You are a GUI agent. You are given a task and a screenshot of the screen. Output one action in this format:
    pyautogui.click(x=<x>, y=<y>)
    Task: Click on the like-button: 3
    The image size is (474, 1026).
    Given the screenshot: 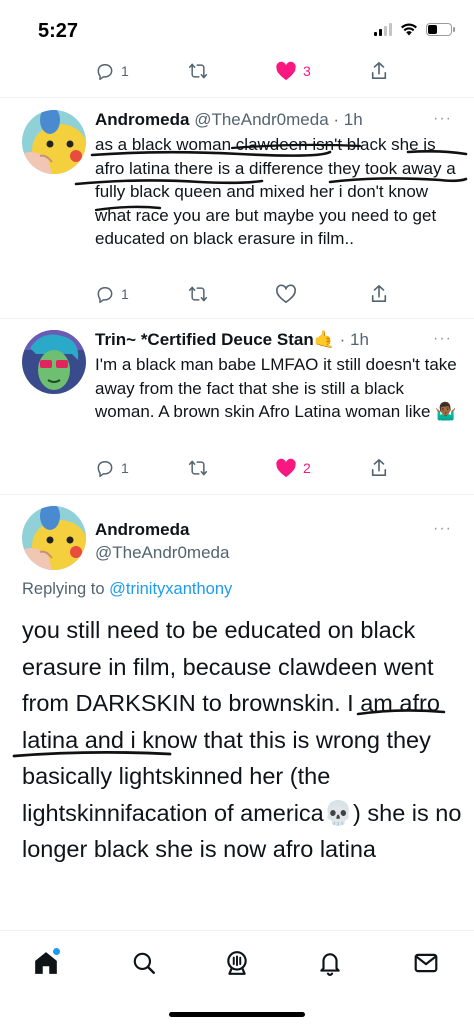 What is the action you would take?
    pyautogui.click(x=293, y=71)
    